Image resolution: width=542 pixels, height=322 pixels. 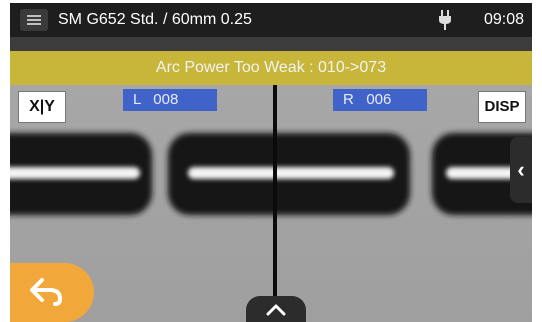 I want to click on side-panel-tab: ‹, so click(x=521, y=170).